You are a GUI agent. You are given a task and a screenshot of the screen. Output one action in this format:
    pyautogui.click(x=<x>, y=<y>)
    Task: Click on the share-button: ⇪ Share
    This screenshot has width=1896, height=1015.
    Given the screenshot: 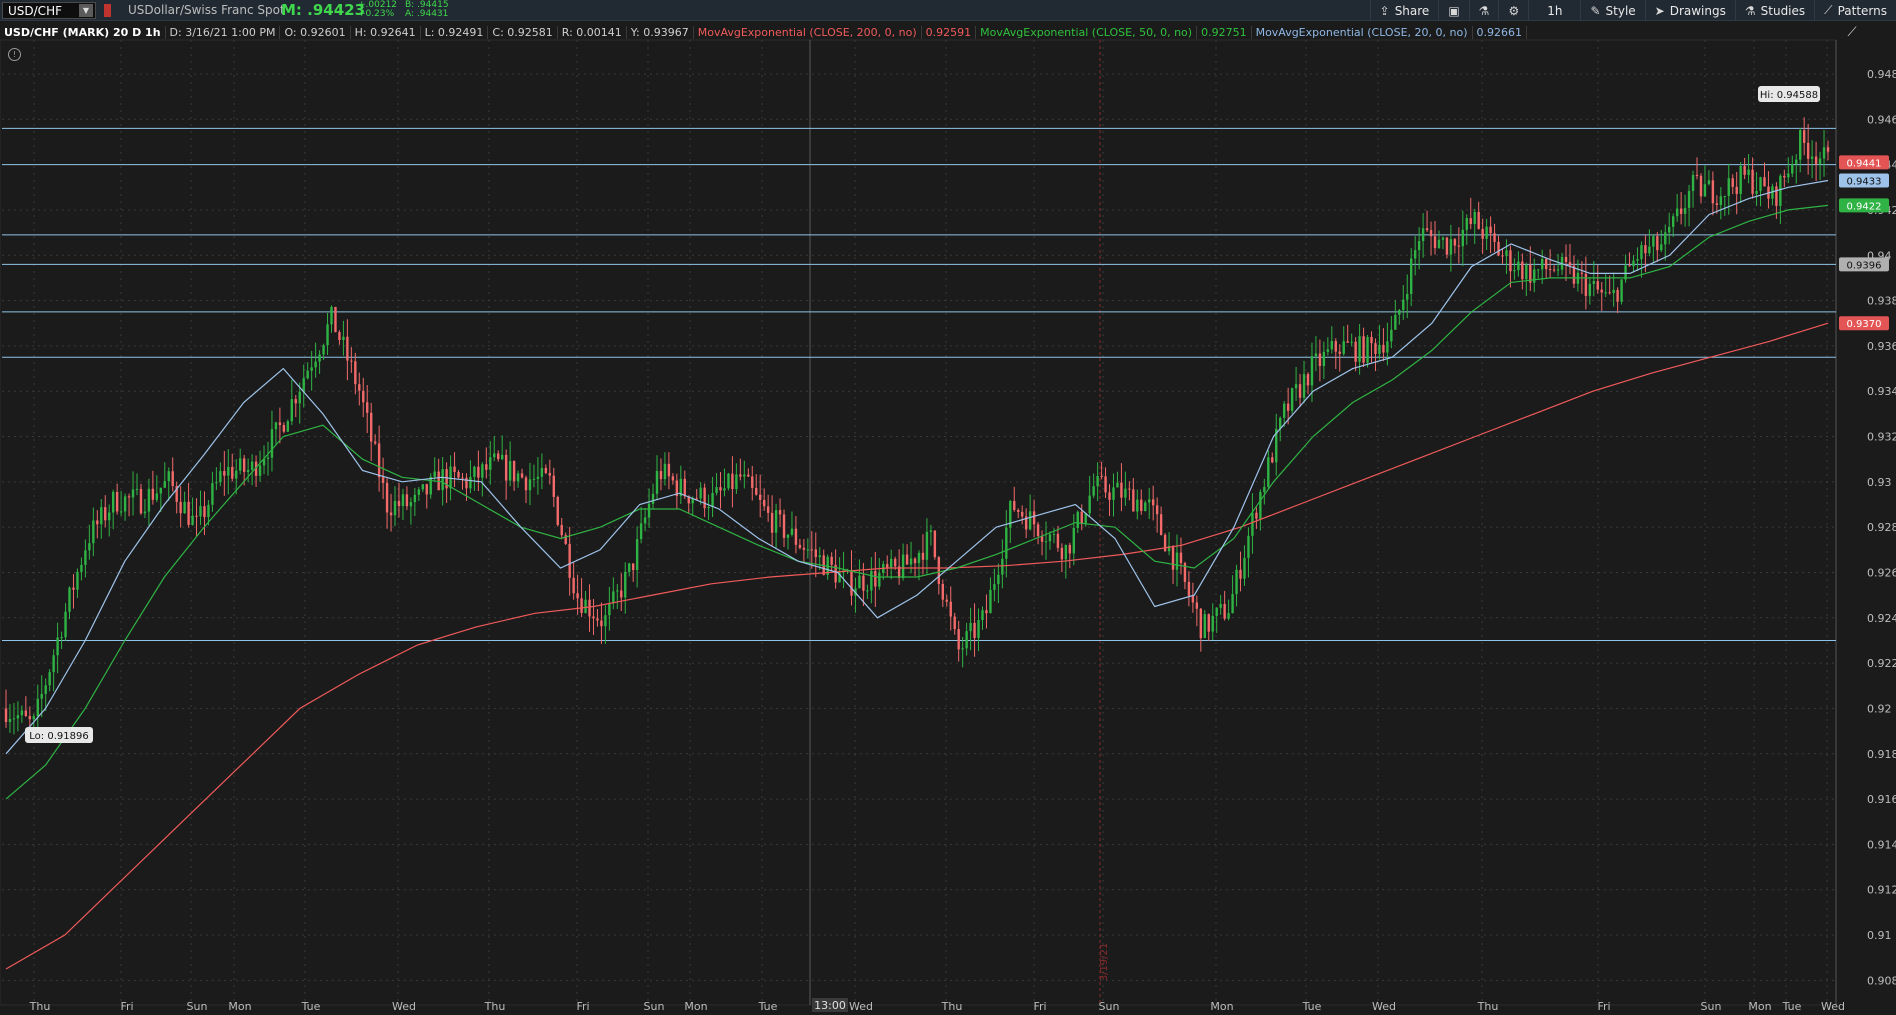 What is the action you would take?
    pyautogui.click(x=1404, y=10)
    